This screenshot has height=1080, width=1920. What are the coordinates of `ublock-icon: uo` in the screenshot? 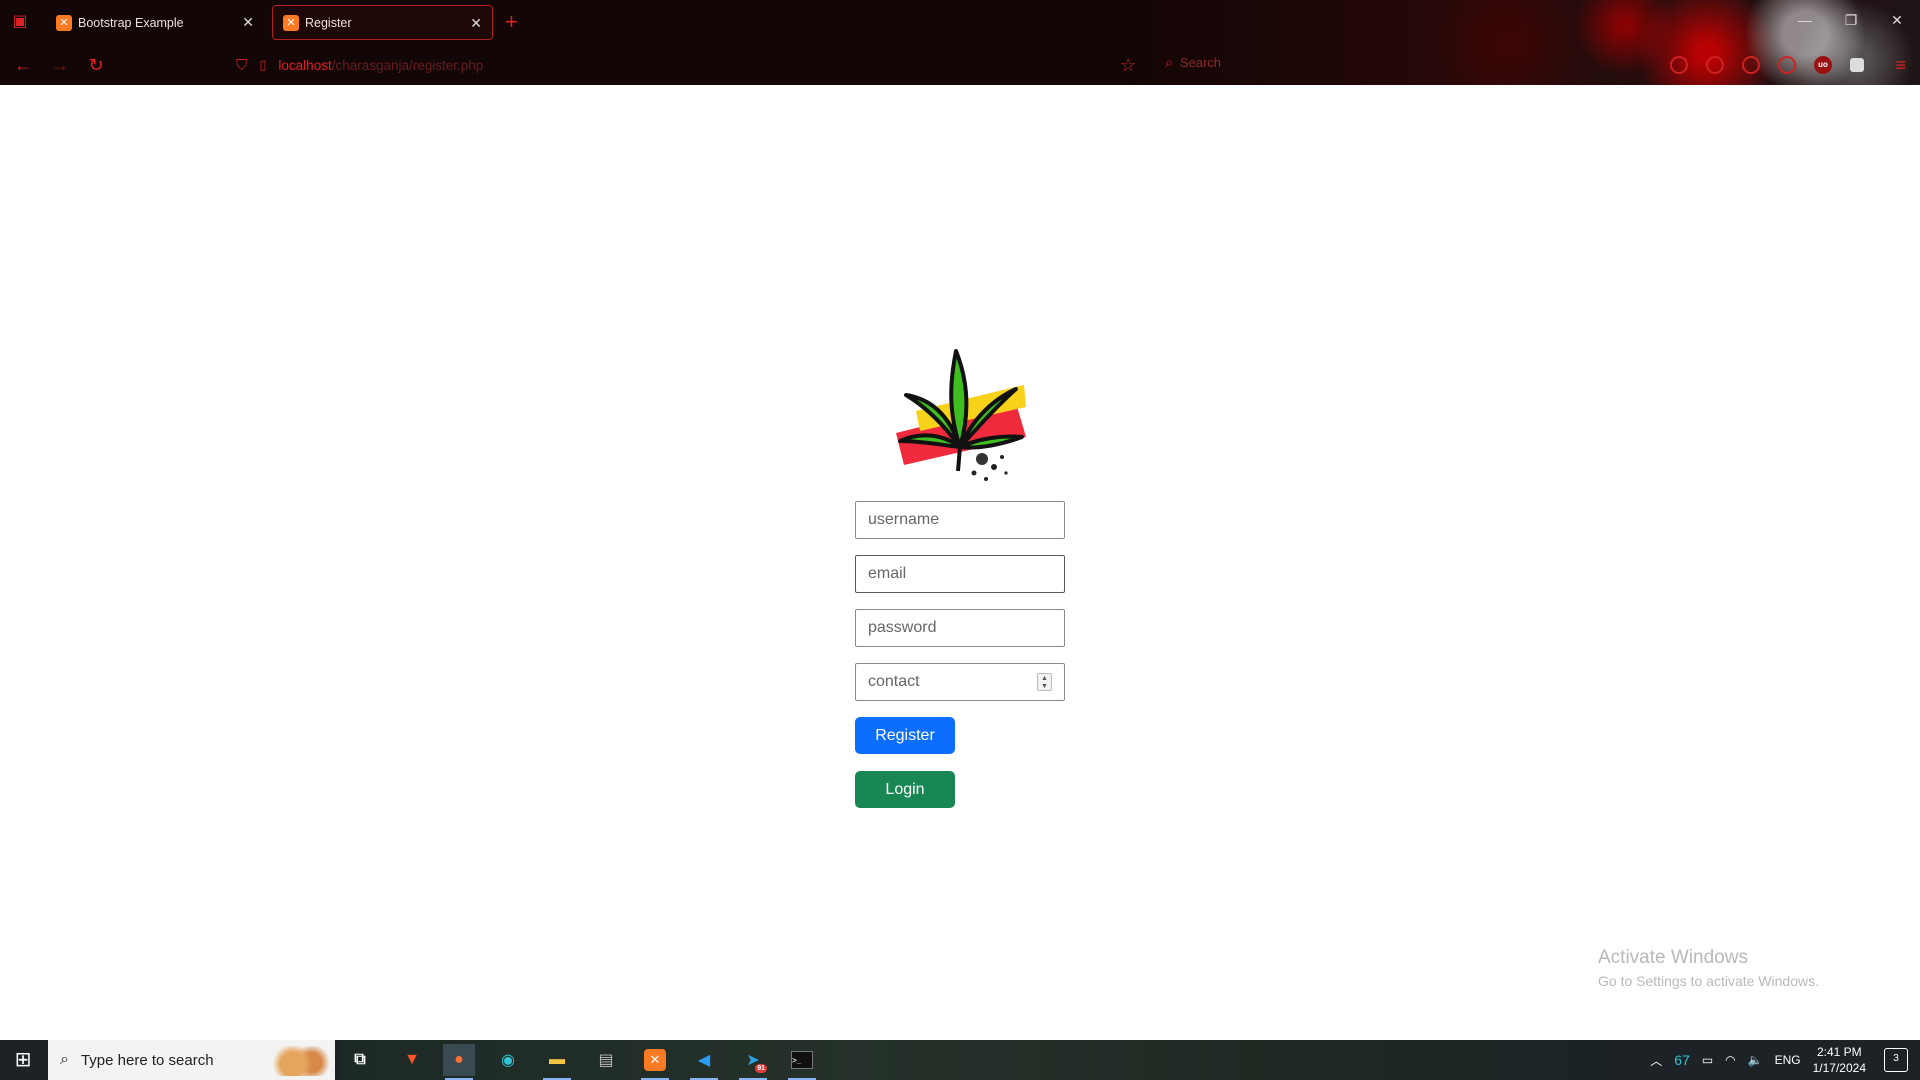 It's located at (1823, 65).